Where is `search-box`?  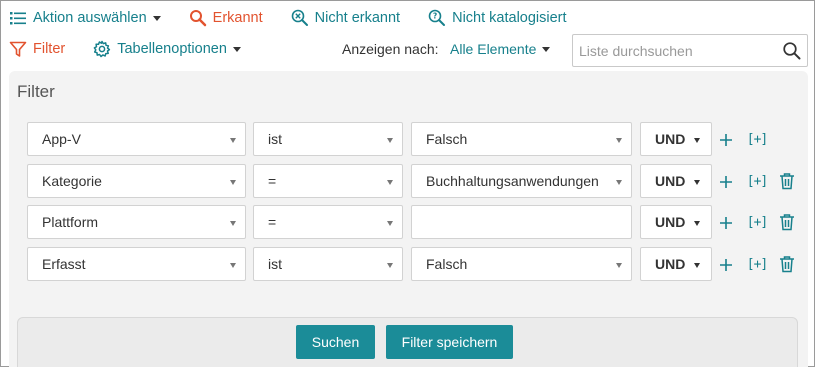
search-box is located at coordinates (690, 50).